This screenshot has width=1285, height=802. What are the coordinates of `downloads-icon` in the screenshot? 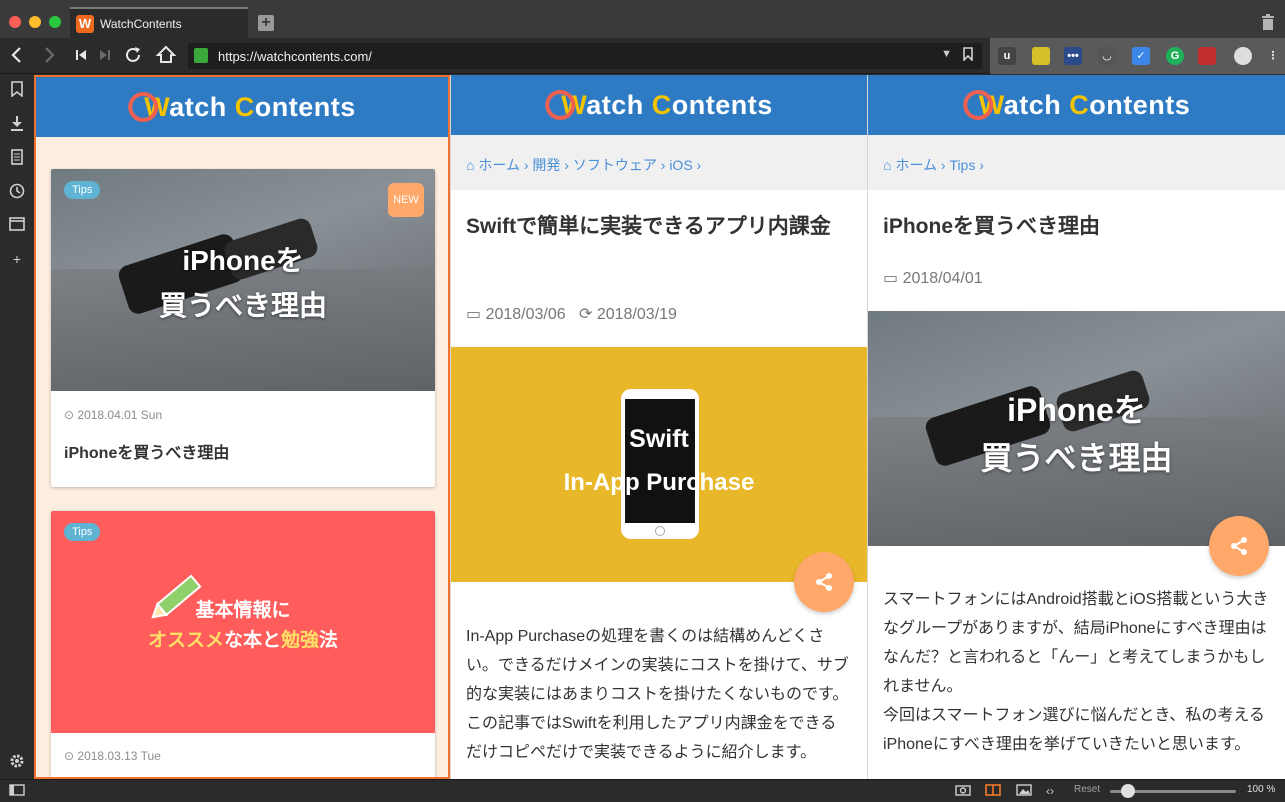 It's located at (17, 123).